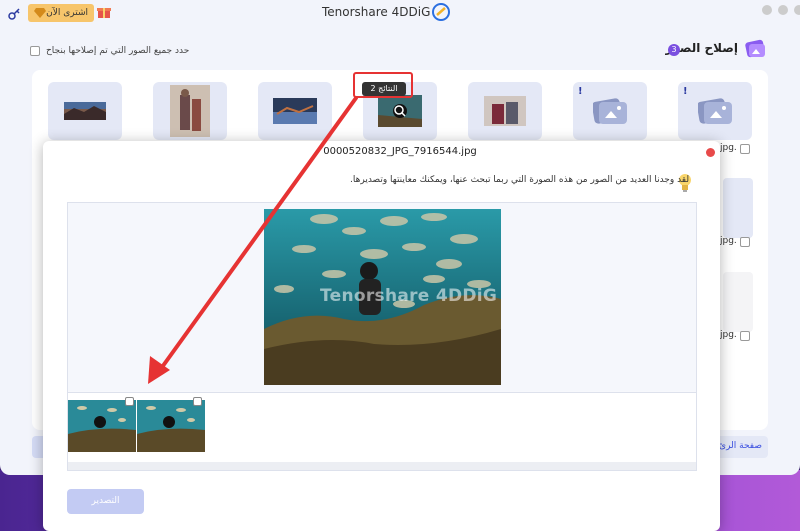  Describe the element at coordinates (67, 13) in the screenshot. I see `buy-now-label: اشترى الآن` at that location.